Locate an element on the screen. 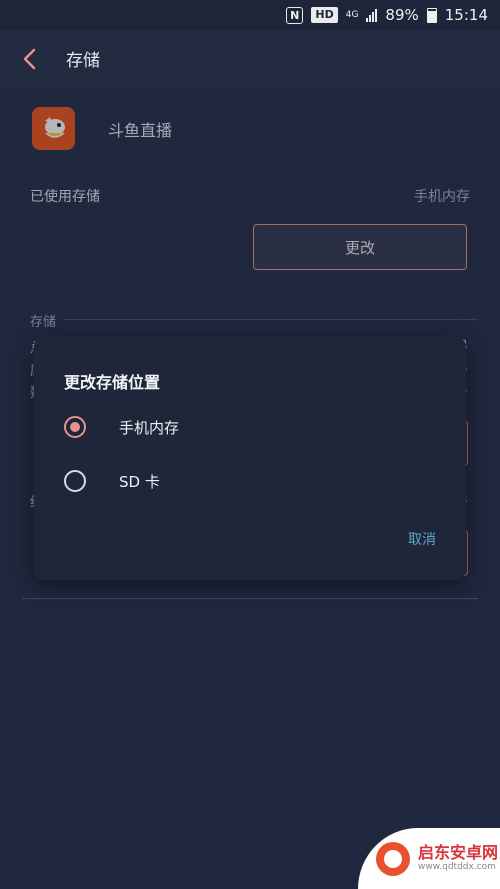 This screenshot has height=889, width=500. network-type-icon: 4G is located at coordinates (352, 14).